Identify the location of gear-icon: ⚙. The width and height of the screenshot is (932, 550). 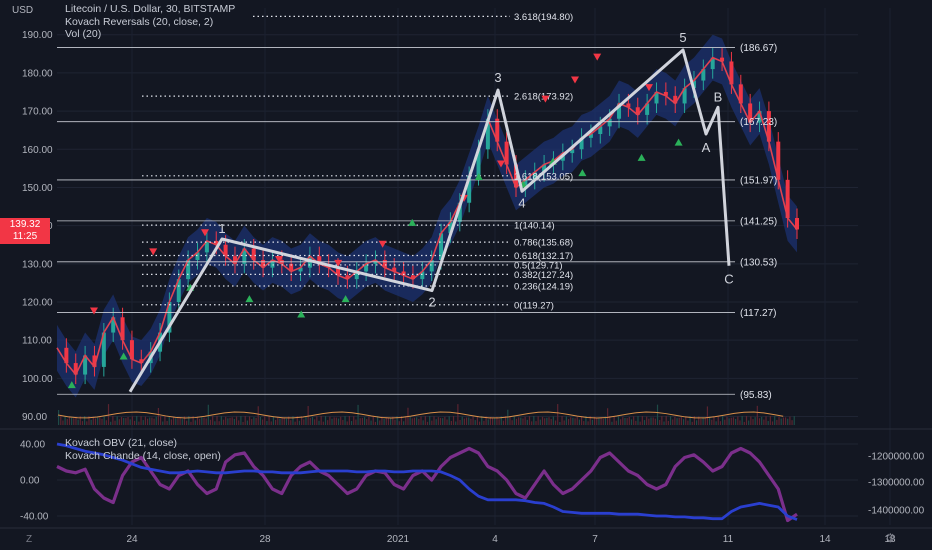
(890, 538).